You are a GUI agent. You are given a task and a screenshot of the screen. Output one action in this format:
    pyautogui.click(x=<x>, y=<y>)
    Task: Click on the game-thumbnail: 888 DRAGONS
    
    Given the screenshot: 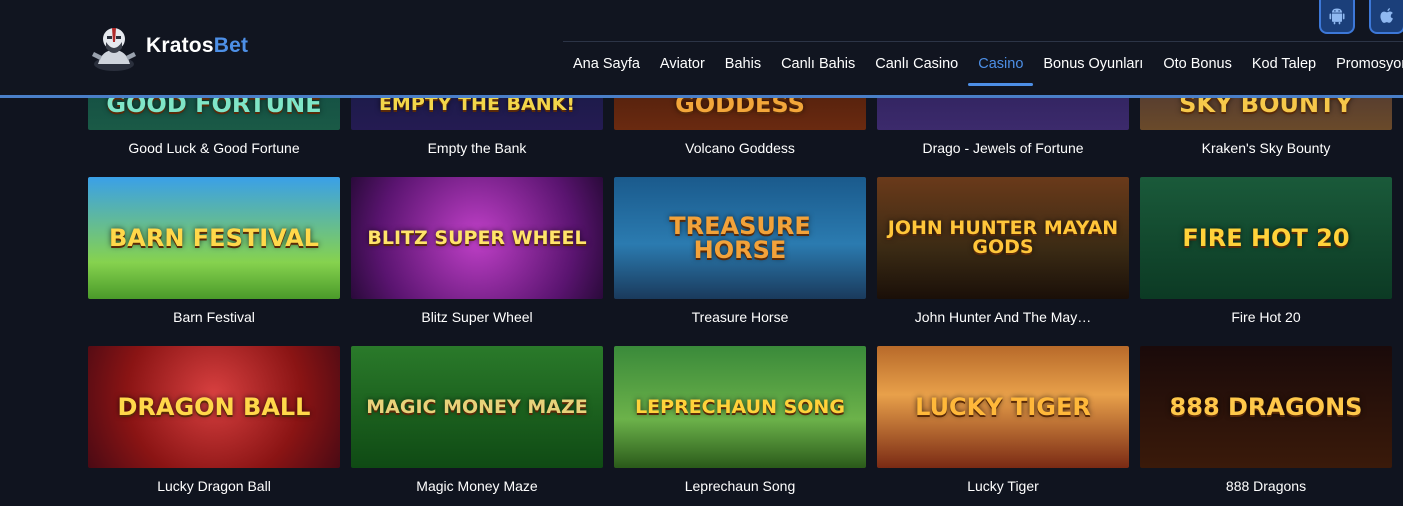 What is the action you would take?
    pyautogui.click(x=1266, y=407)
    